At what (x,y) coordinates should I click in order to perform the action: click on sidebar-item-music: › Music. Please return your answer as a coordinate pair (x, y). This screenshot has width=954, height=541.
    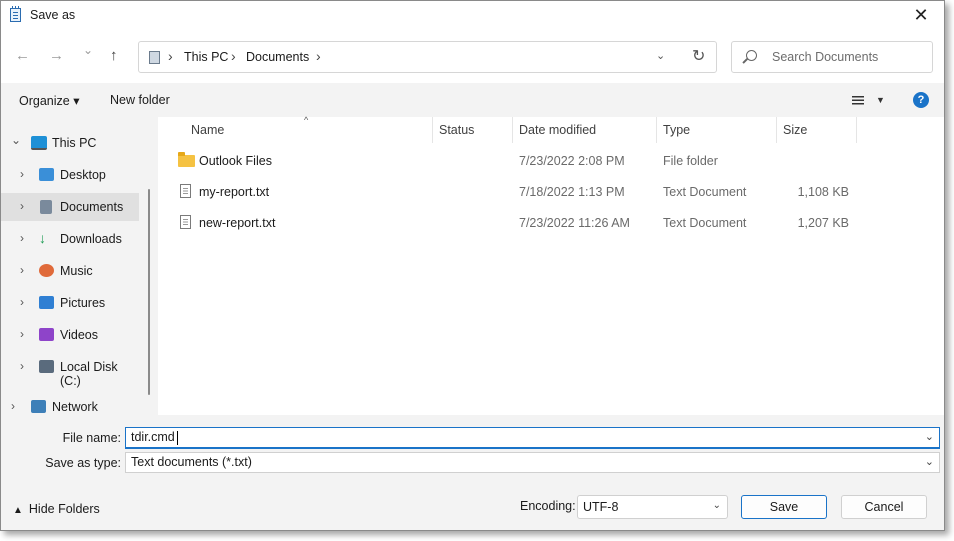
    Looking at the image, I should click on (70, 271).